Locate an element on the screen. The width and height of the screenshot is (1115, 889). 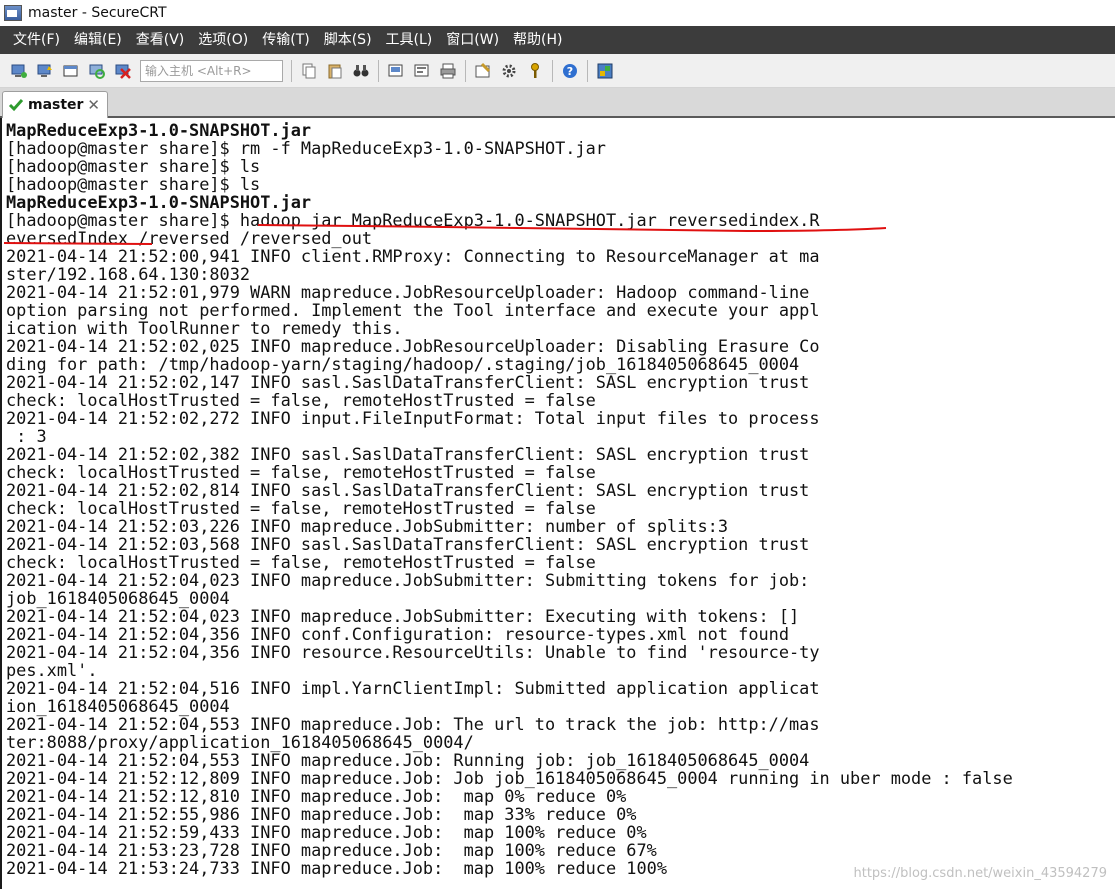
terminal-line: : 3 is located at coordinates (26, 436).